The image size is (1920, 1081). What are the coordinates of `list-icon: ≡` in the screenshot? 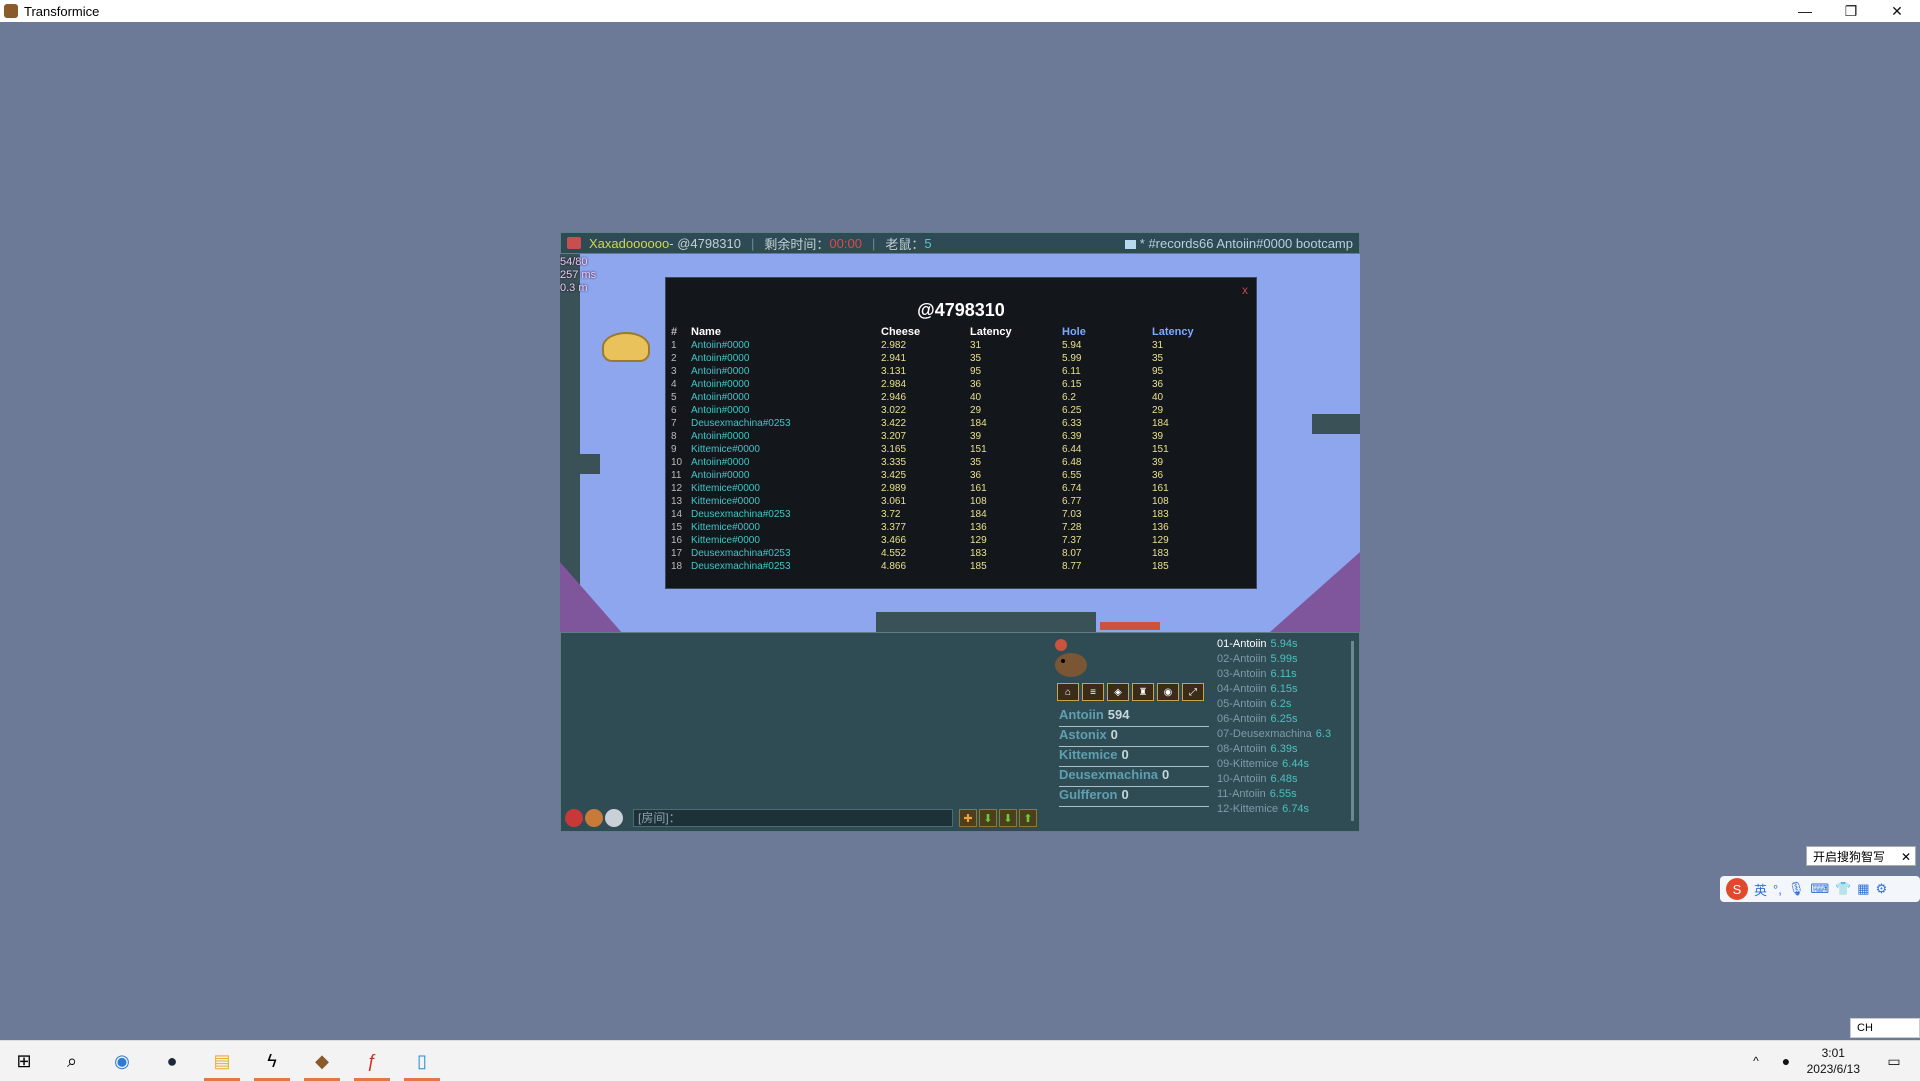 It's located at (1093, 692).